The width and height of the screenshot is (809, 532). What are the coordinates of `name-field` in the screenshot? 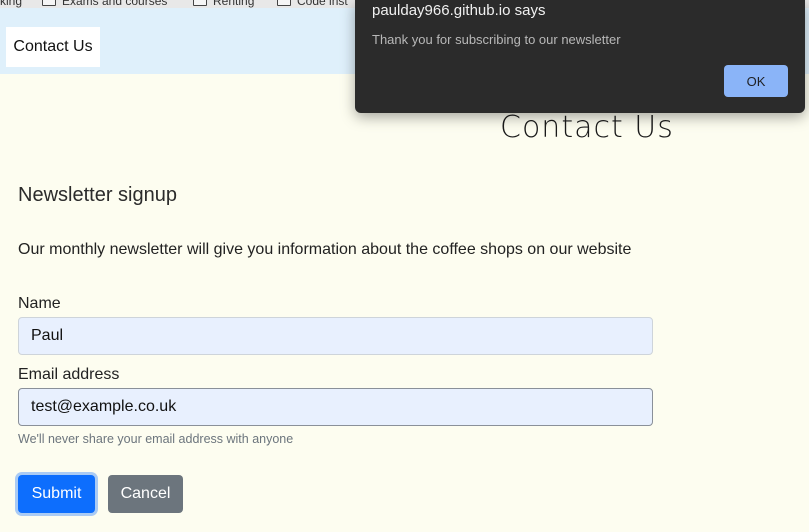 It's located at (335, 336).